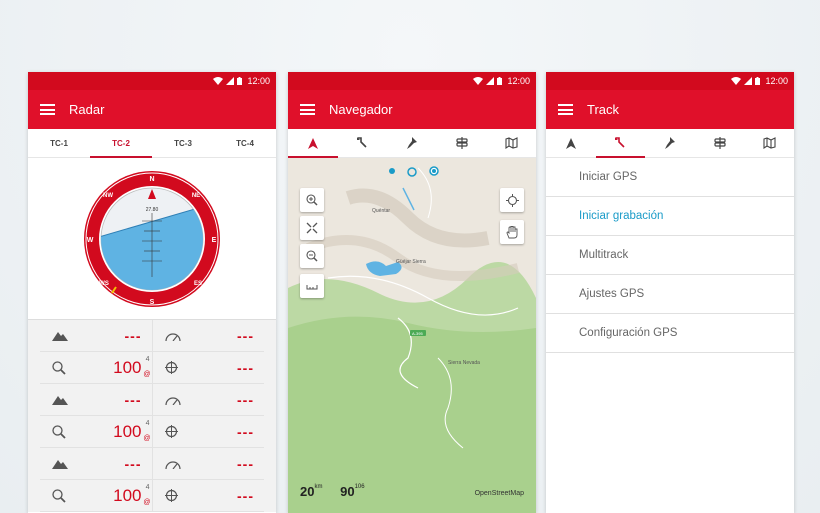 This screenshot has width=820, height=513. What do you see at coordinates (603, 109) in the screenshot?
I see `page-title: Track` at bounding box center [603, 109].